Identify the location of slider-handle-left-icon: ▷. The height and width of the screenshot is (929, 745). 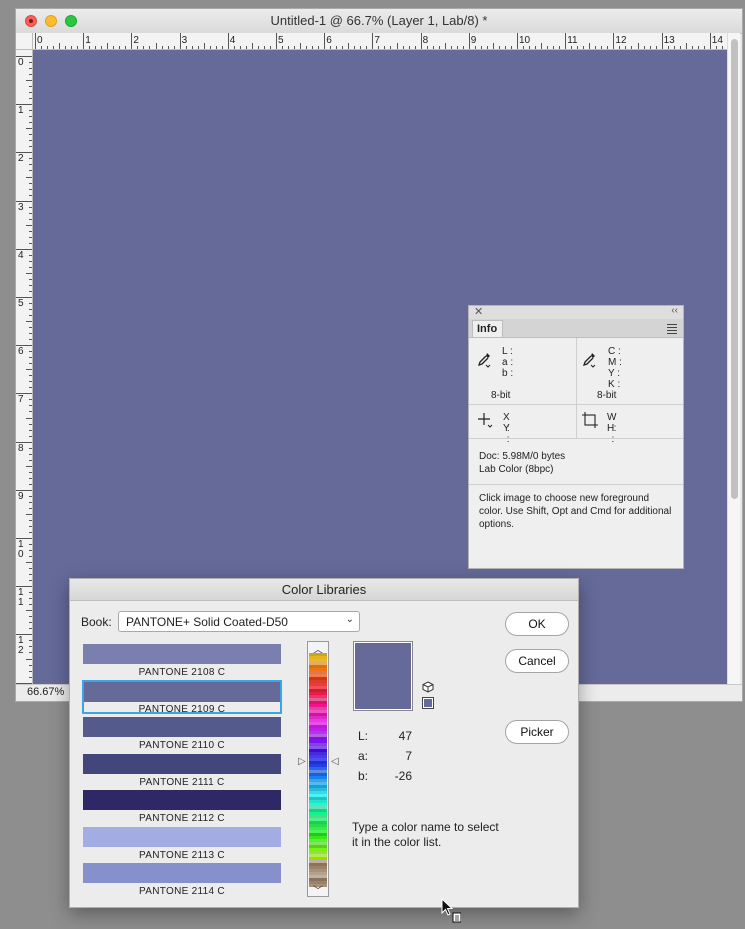
(302, 761).